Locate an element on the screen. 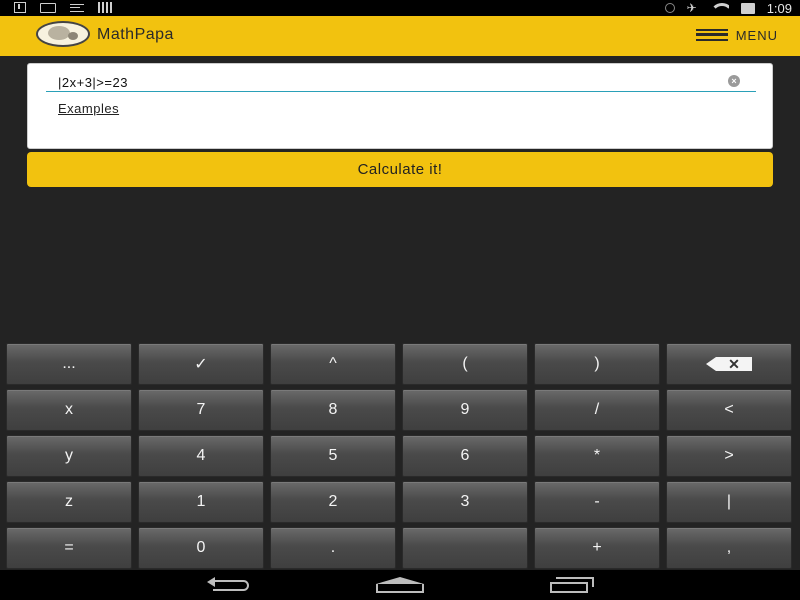 The image size is (800, 600). key-close-paren: ) is located at coordinates (597, 364).